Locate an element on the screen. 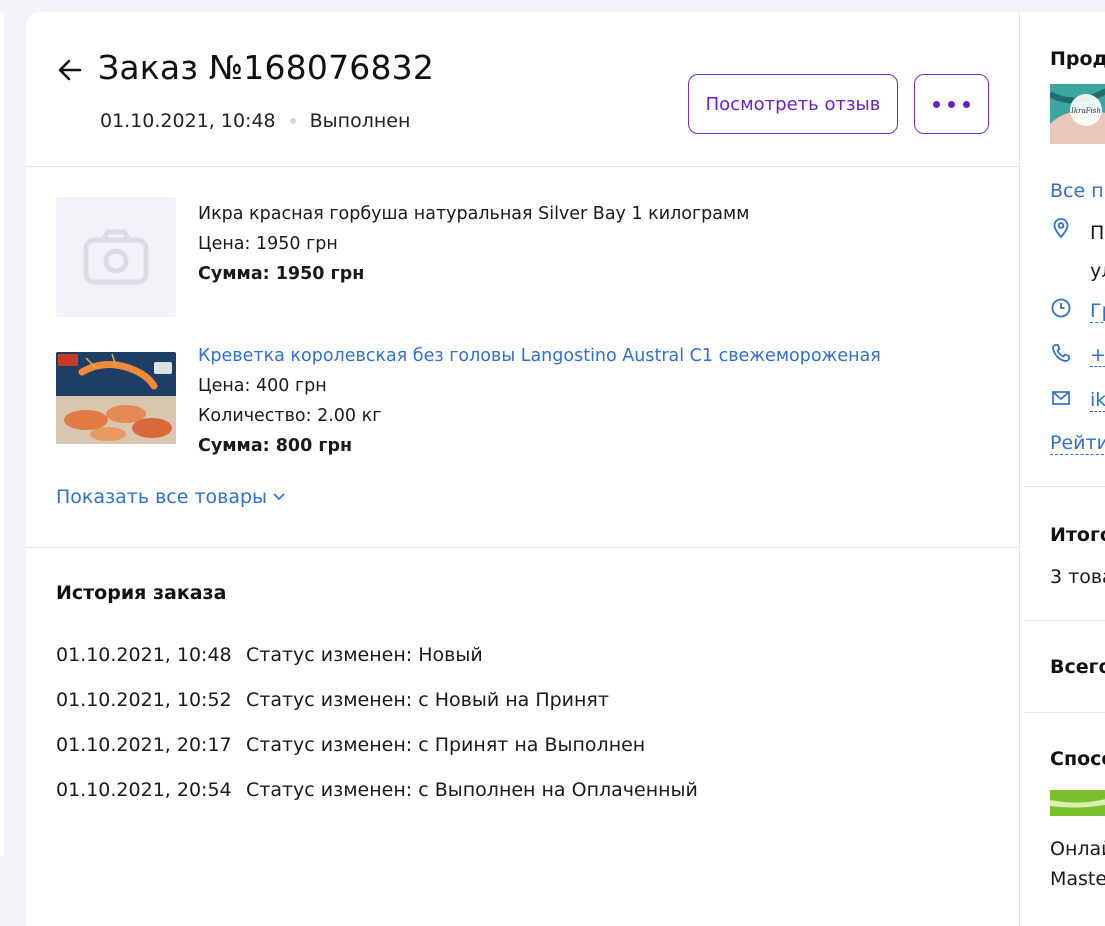 The height and width of the screenshot is (926, 1105). all-products-link: Все пр is located at coordinates (1077, 191).